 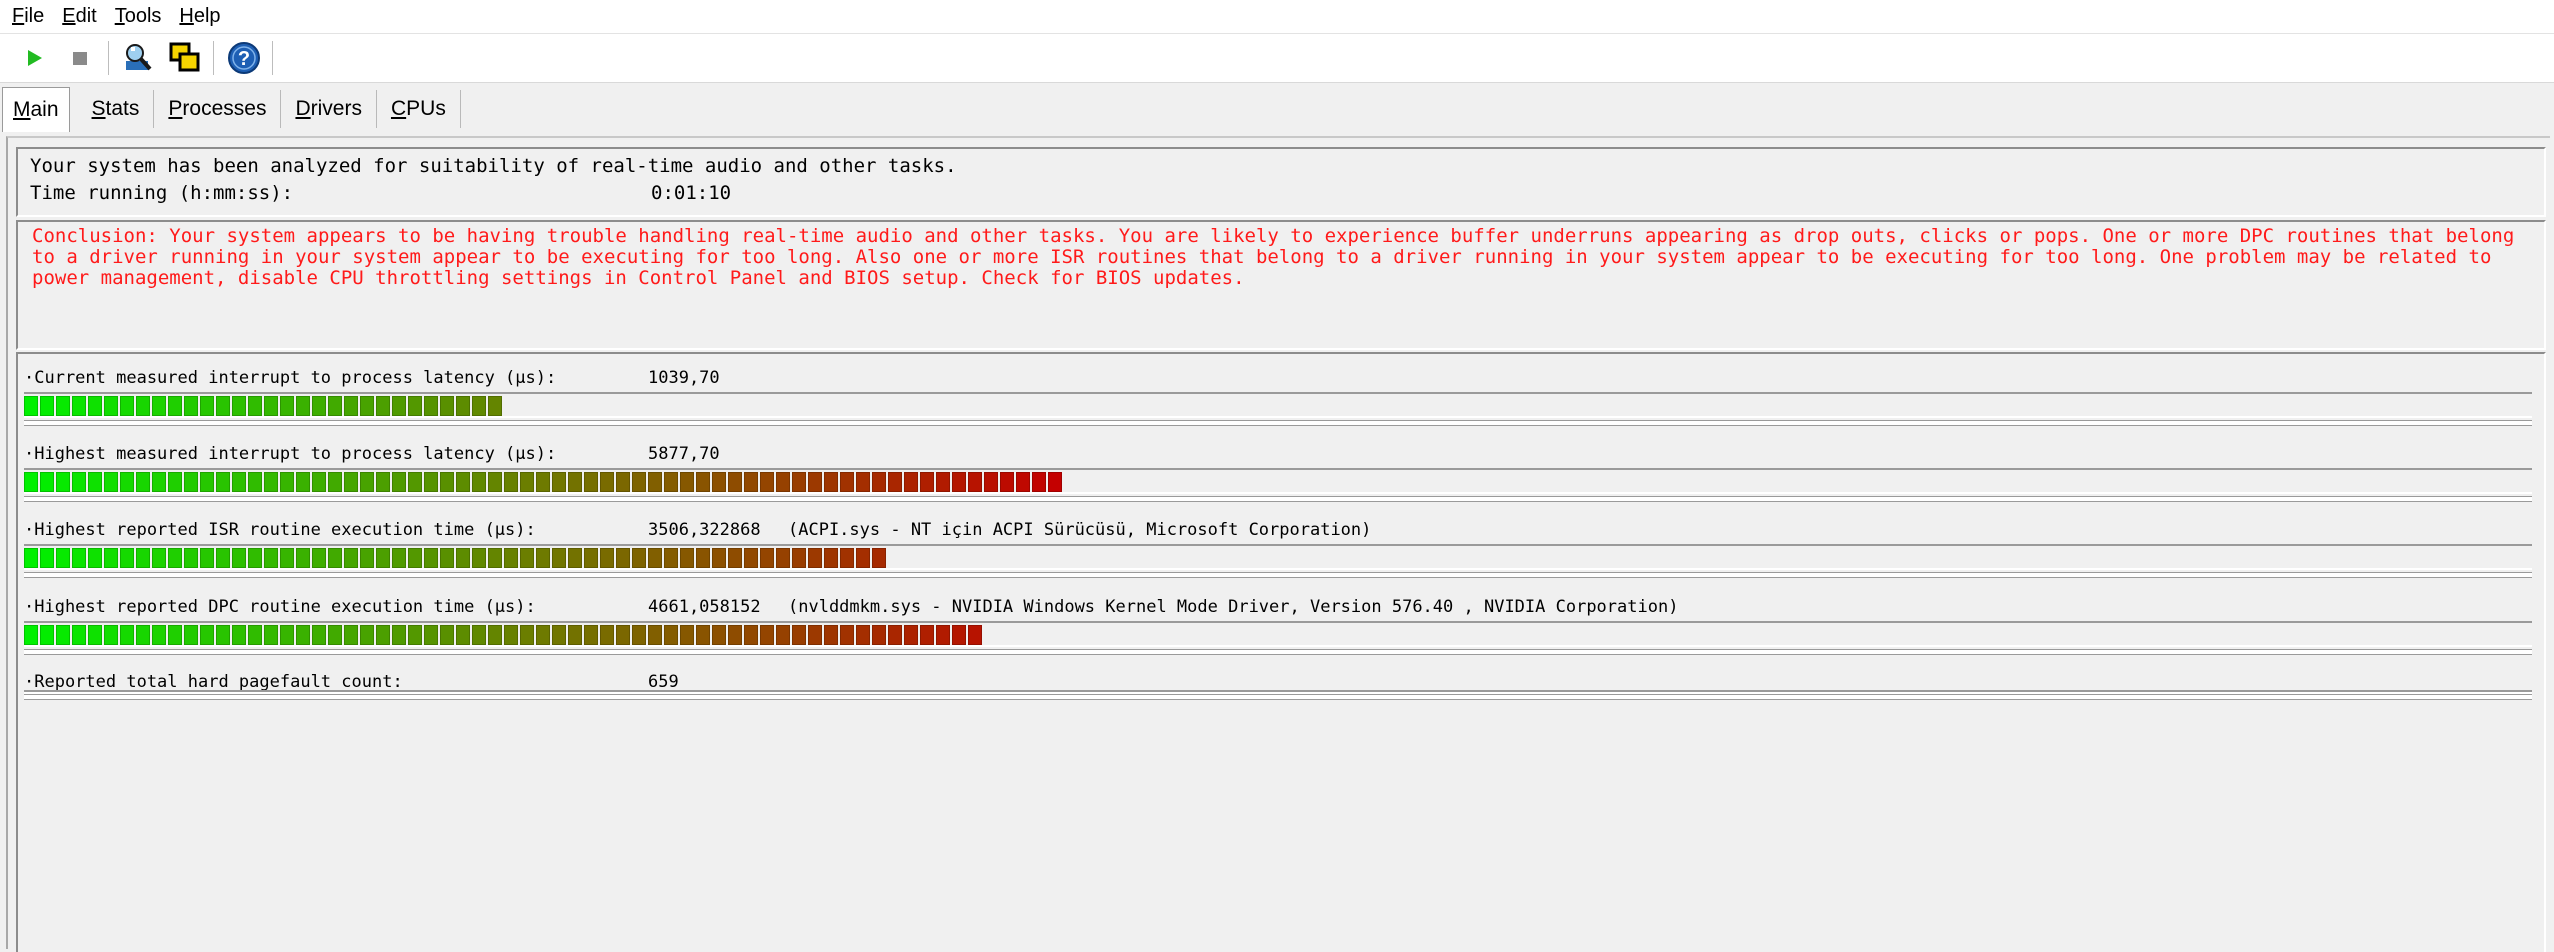 I want to click on tab-main: Main, so click(x=36, y=109).